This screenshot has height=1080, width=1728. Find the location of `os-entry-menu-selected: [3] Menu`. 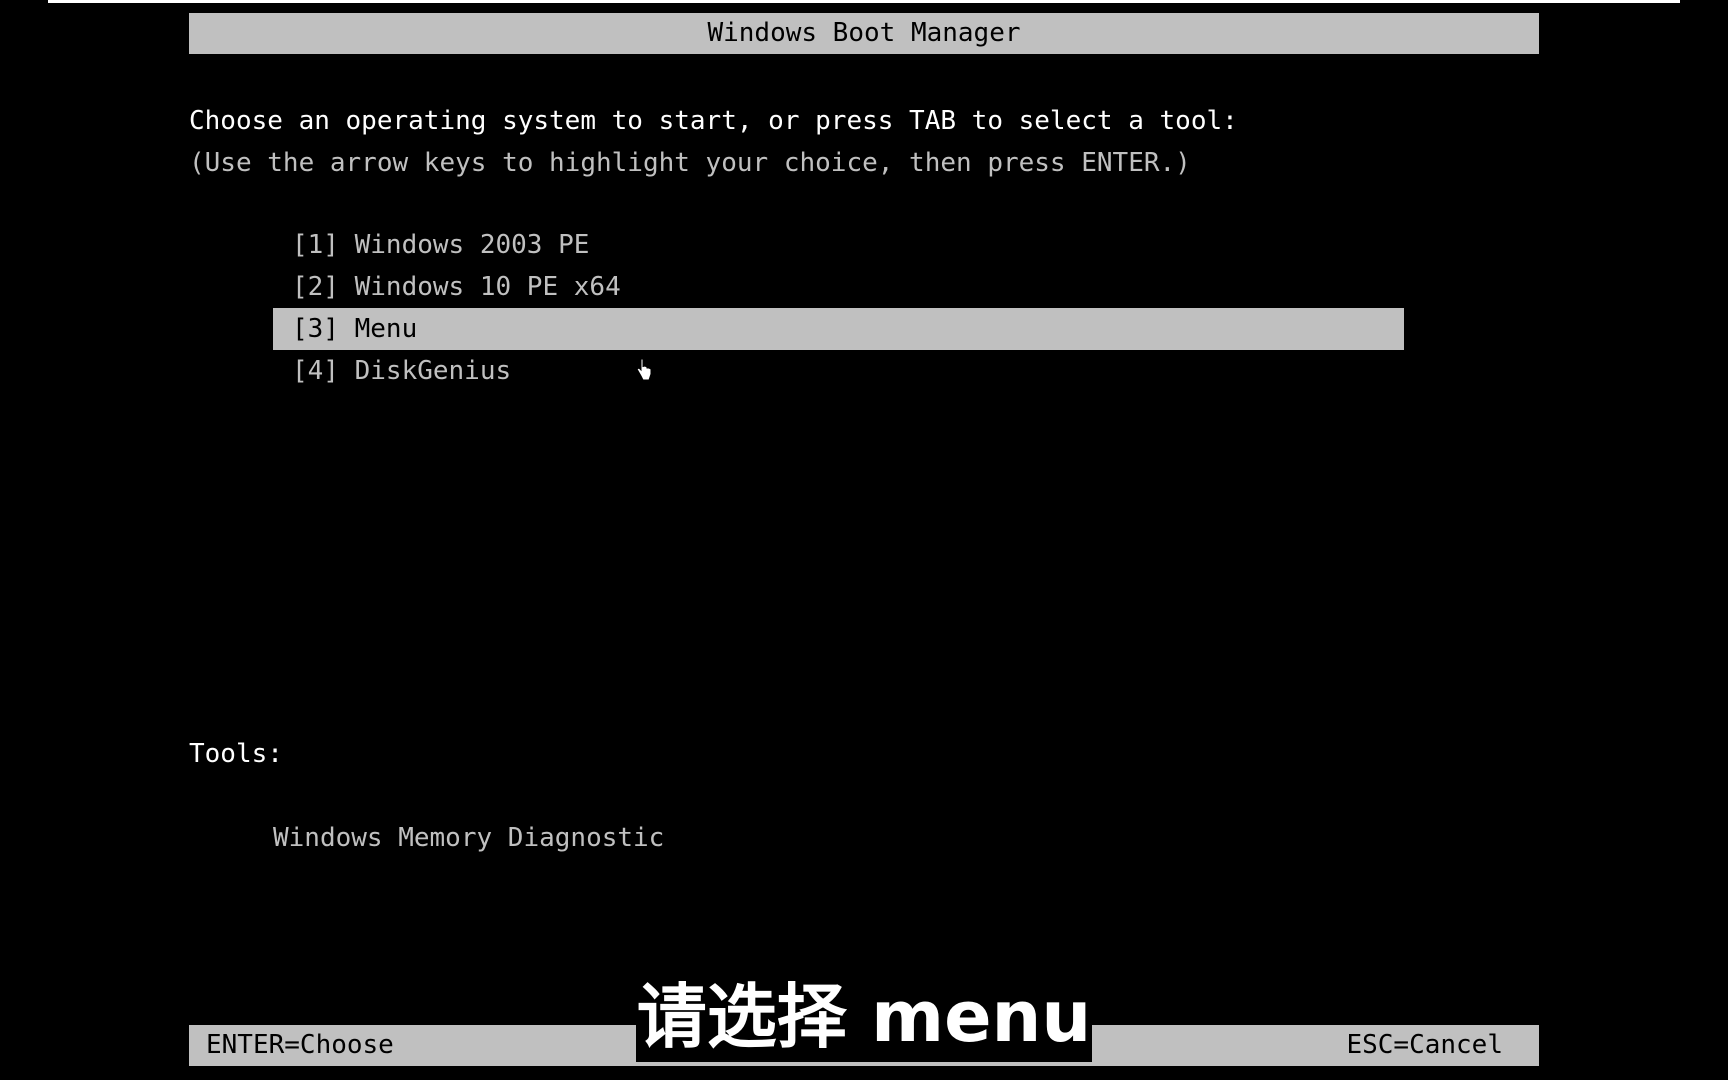

os-entry-menu-selected: [3] Menu is located at coordinates (838, 329).